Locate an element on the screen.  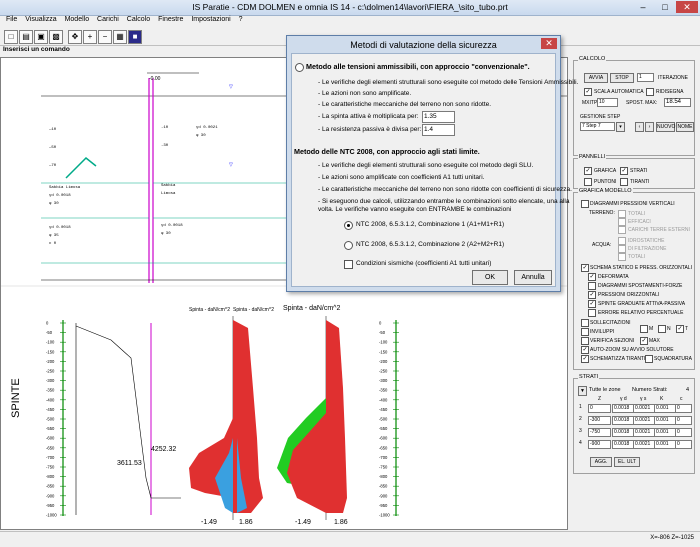
grafica-checkbox: ✓ is located at coordinates (588, 171).